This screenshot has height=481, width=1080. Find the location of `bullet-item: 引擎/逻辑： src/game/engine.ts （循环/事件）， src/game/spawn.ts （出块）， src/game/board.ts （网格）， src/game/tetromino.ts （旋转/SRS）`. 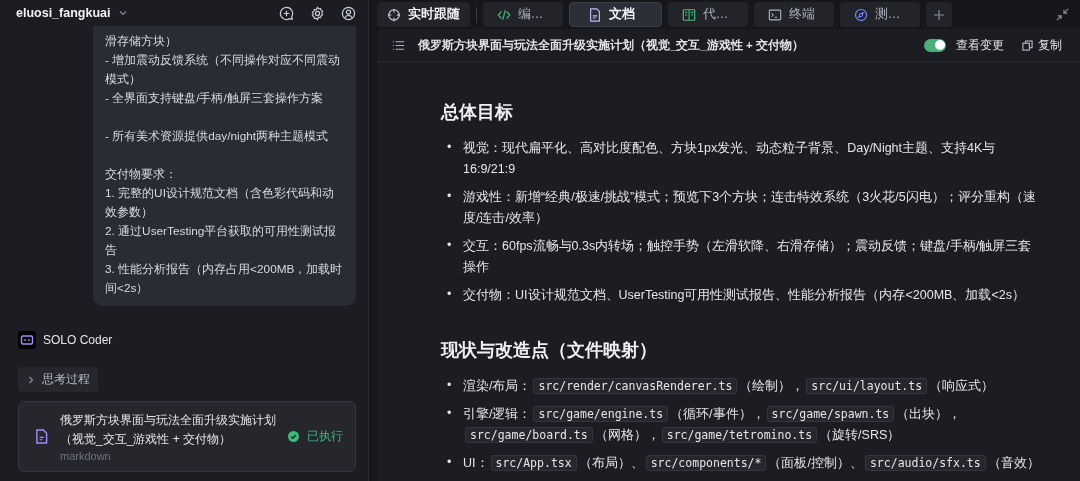

bullet-item: 引擎/逻辑： src/game/engine.ts （循环/事件）， src/game/spawn.ts （出块）， src/game/board.ts （网格）， src/game/tetromino.ts （旋转/SRS） is located at coordinates (713, 425).